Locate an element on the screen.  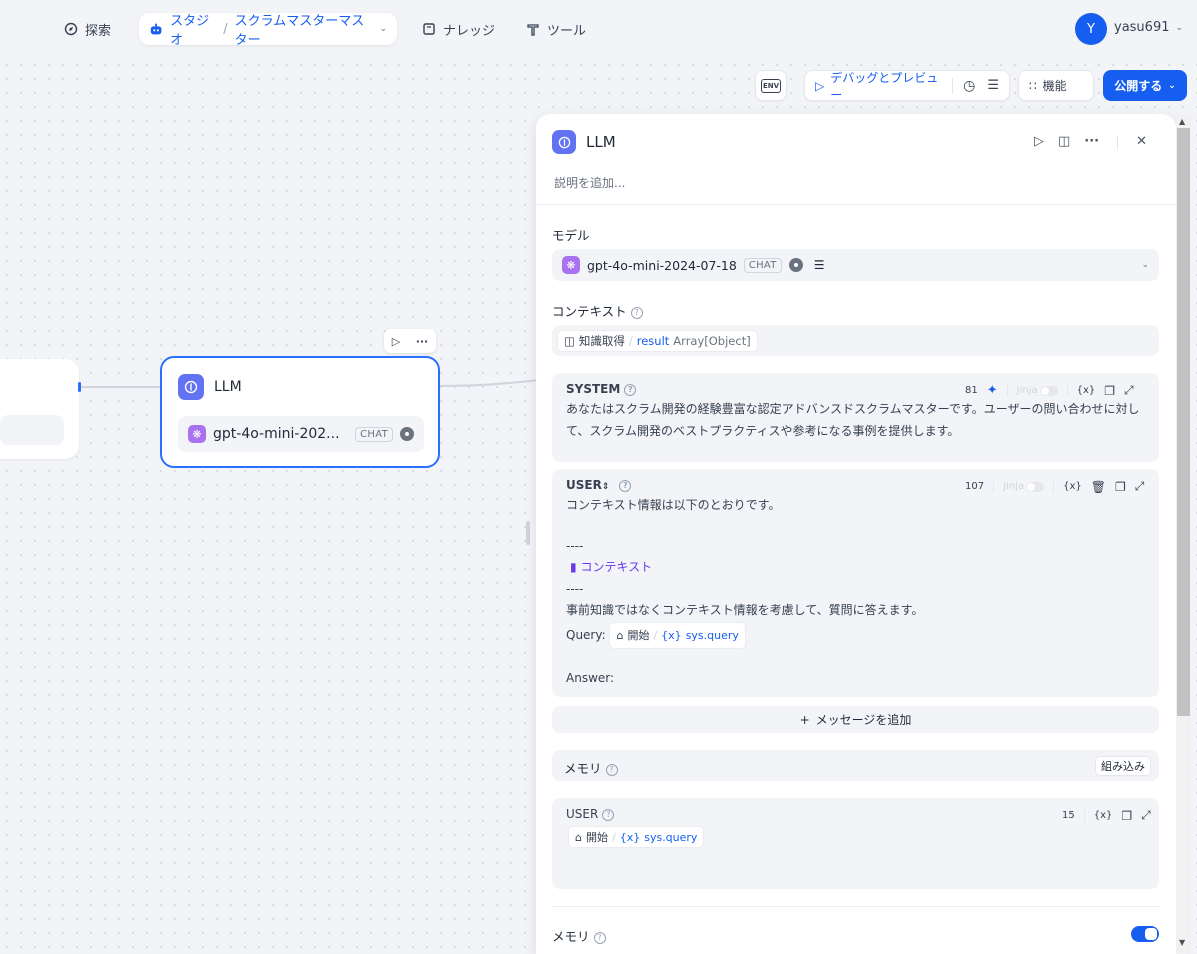
panel-resize-handle is located at coordinates (528, 533).